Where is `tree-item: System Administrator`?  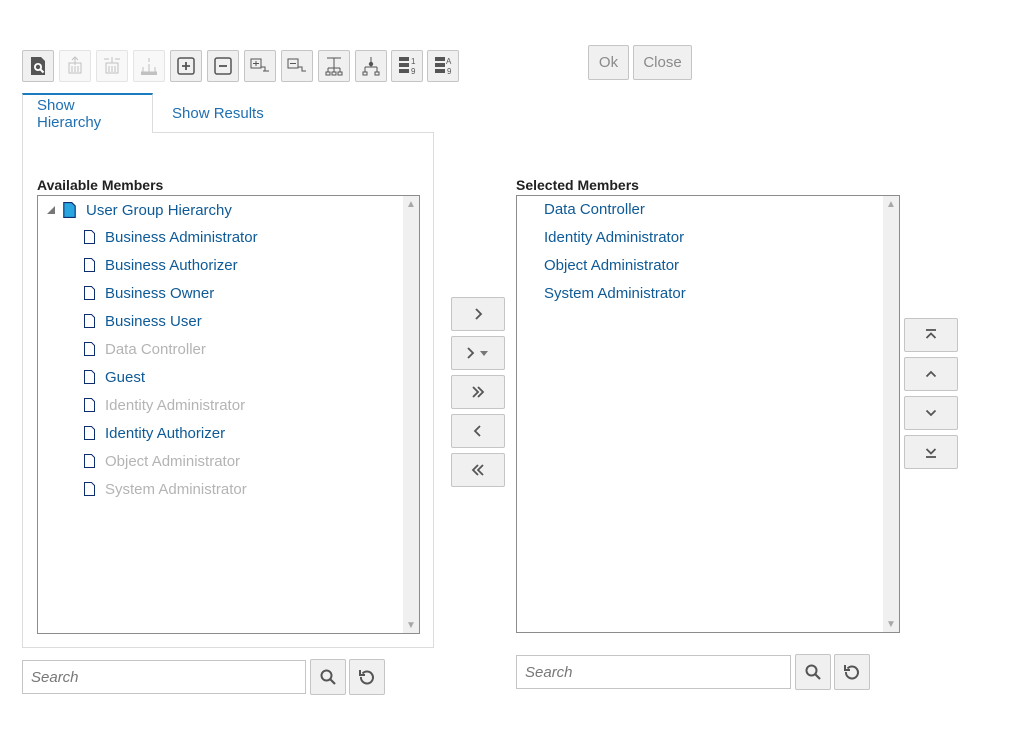 tree-item: System Administrator is located at coordinates (165, 489).